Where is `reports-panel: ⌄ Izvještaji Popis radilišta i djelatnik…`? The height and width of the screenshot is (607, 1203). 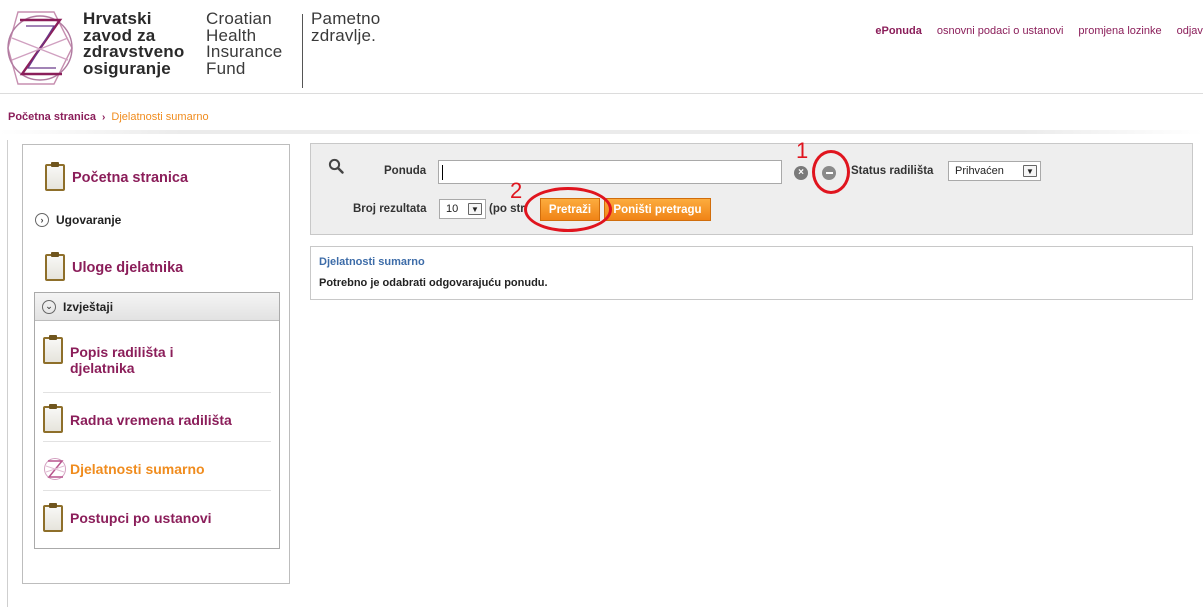 reports-panel: ⌄ Izvještaji Popis radilišta i djelatnik… is located at coordinates (157, 420).